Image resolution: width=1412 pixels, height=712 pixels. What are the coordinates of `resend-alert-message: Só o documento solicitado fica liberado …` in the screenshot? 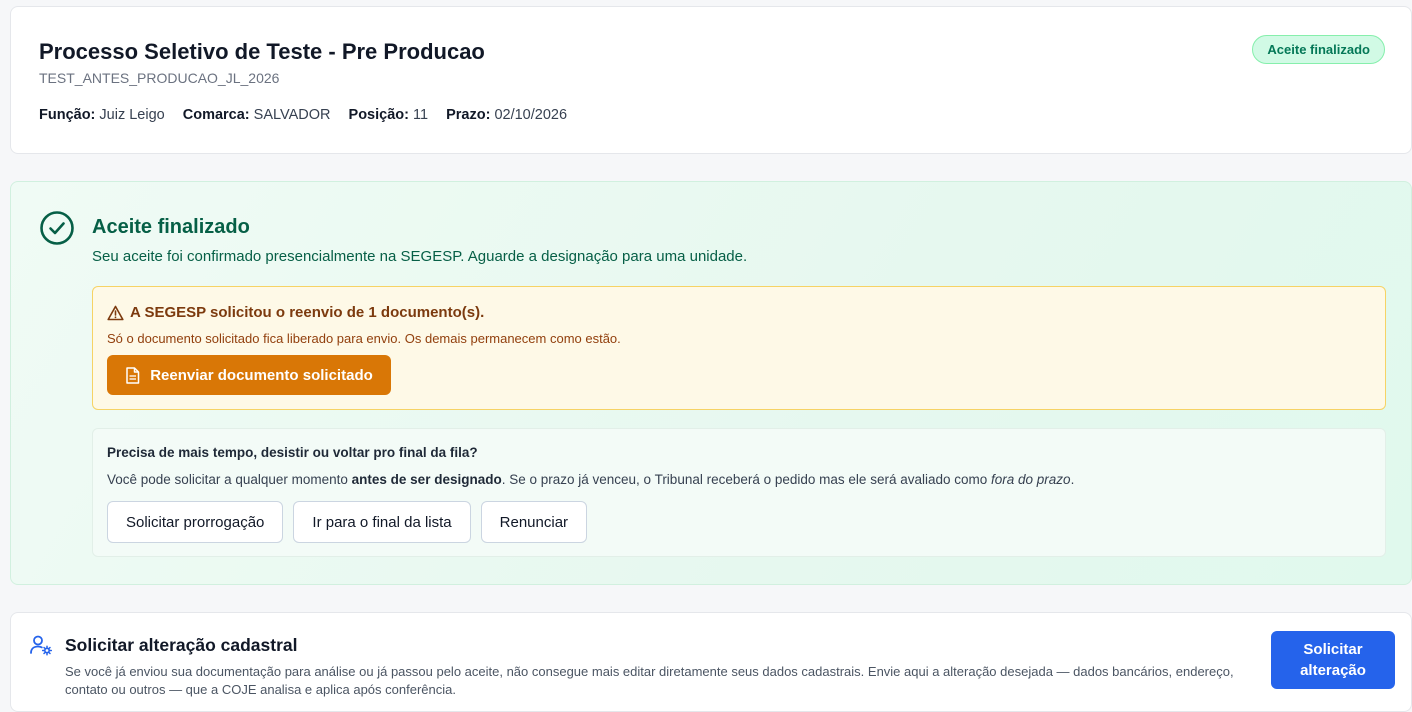 It's located at (364, 338).